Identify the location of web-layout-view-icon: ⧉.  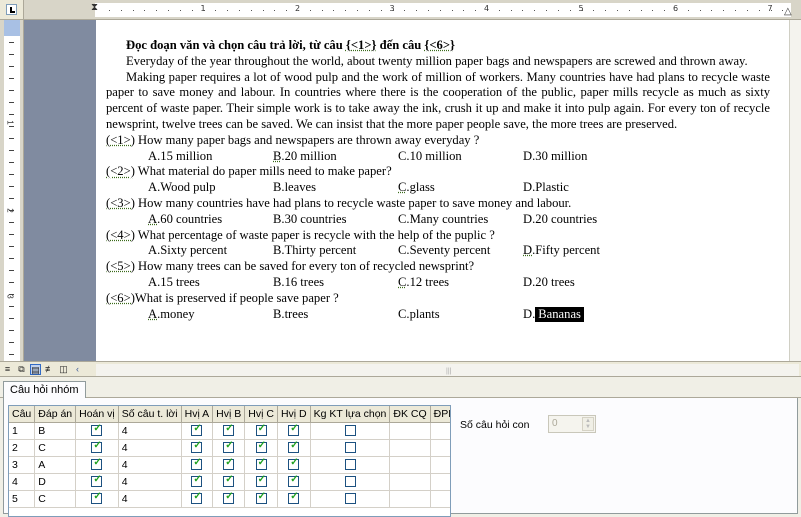
(21, 369).